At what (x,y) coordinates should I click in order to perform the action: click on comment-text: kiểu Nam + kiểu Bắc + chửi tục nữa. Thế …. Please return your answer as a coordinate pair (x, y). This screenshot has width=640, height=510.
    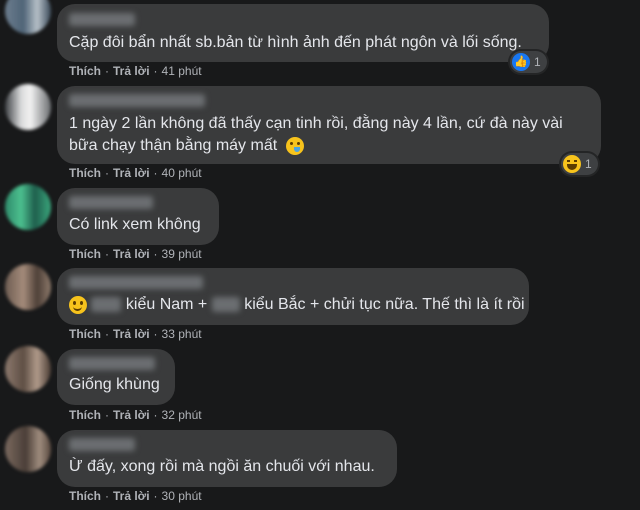
    Looking at the image, I should click on (297, 305).